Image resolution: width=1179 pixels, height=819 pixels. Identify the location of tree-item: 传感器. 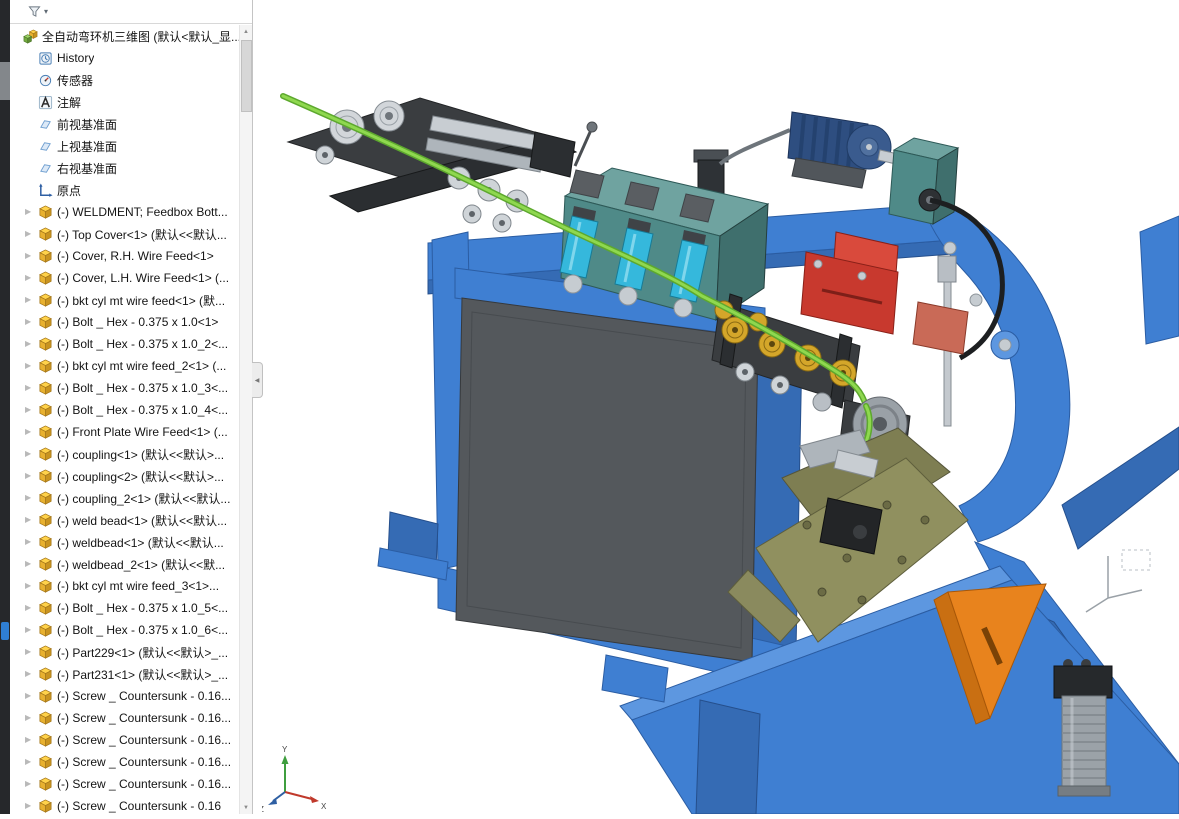
(125, 80).